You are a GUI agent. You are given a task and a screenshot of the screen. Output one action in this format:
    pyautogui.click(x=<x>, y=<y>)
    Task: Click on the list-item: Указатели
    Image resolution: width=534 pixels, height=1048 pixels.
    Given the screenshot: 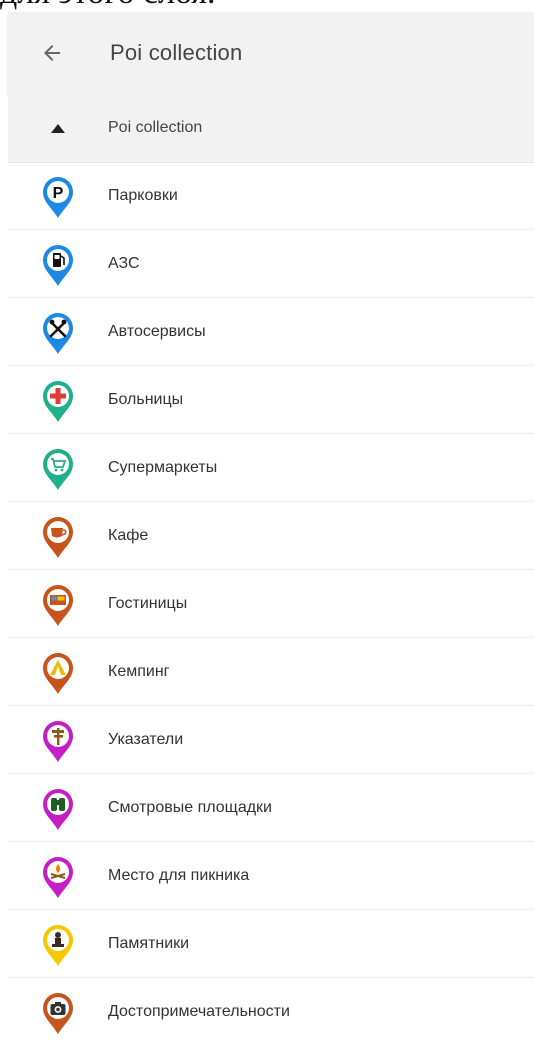 What is the action you would take?
    pyautogui.click(x=271, y=740)
    